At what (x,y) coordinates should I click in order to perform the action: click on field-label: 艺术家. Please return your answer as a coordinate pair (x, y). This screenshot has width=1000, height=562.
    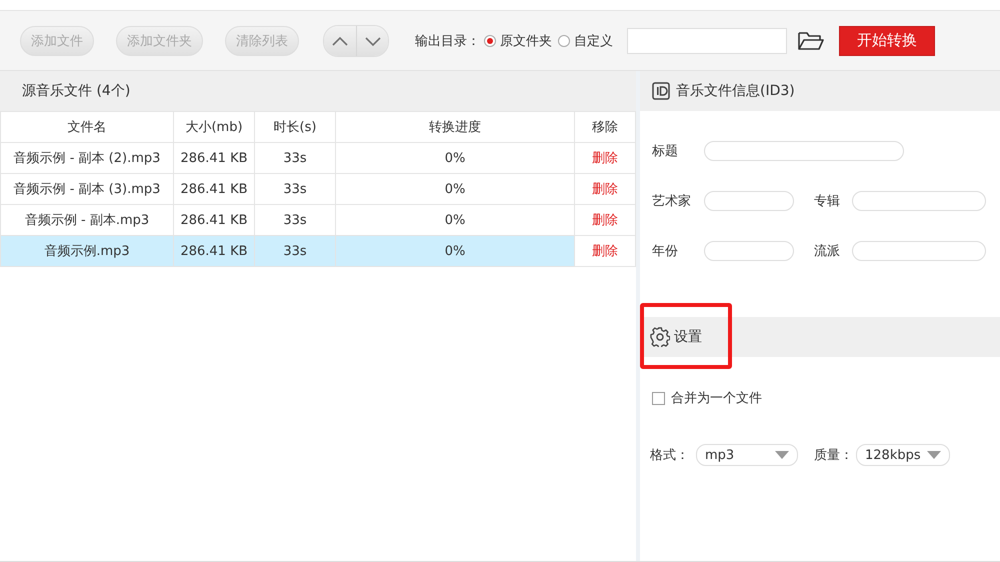
    Looking at the image, I should click on (672, 201).